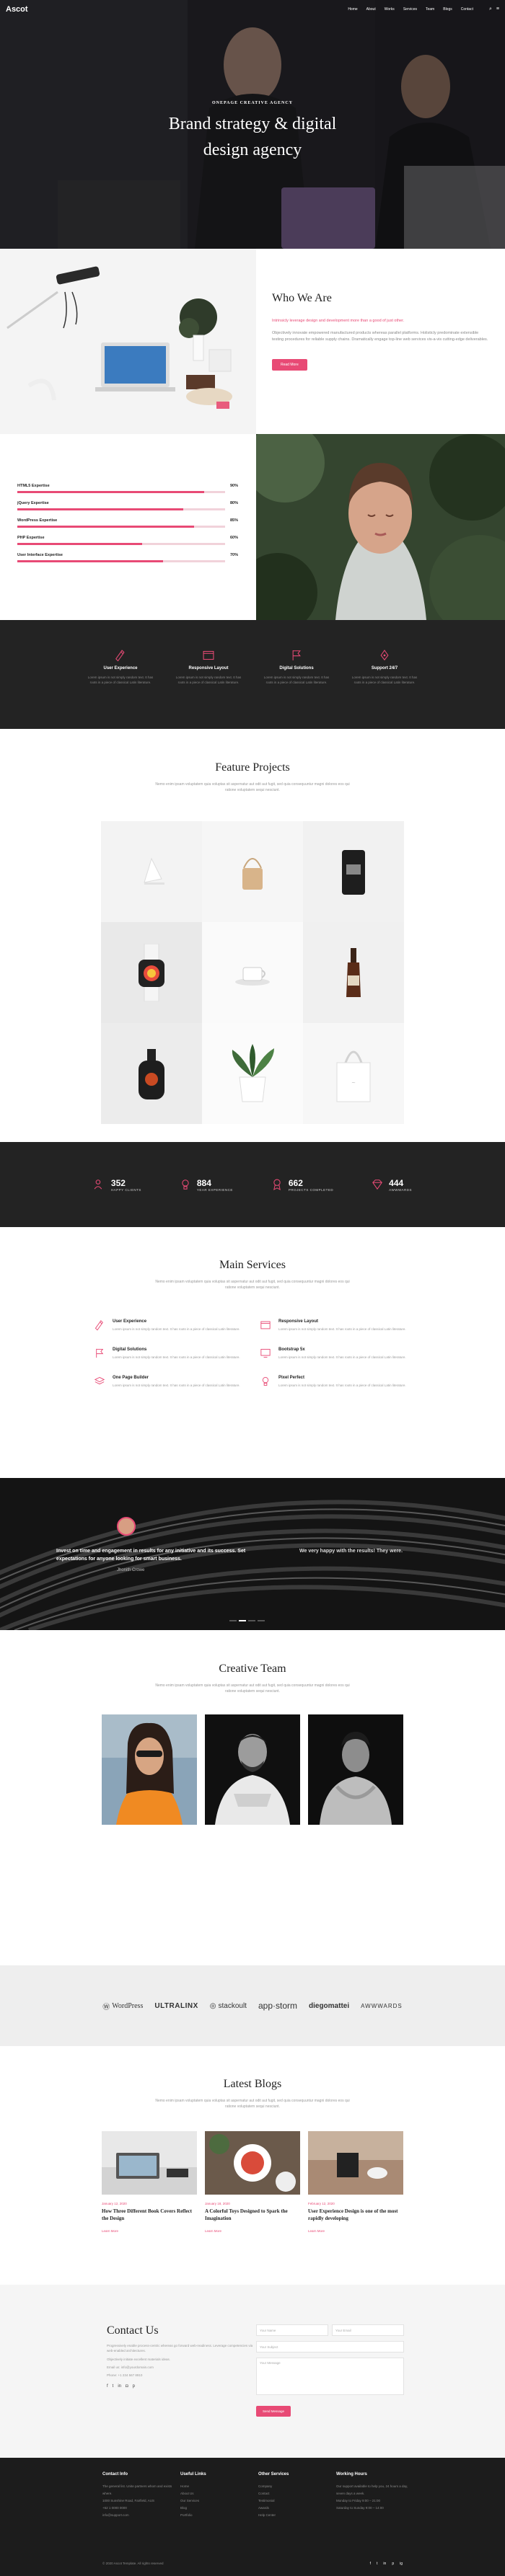 This screenshot has height=2576, width=505. Describe the element at coordinates (447, 9) in the screenshot. I see `nav-item-blogs: Blogs` at that location.